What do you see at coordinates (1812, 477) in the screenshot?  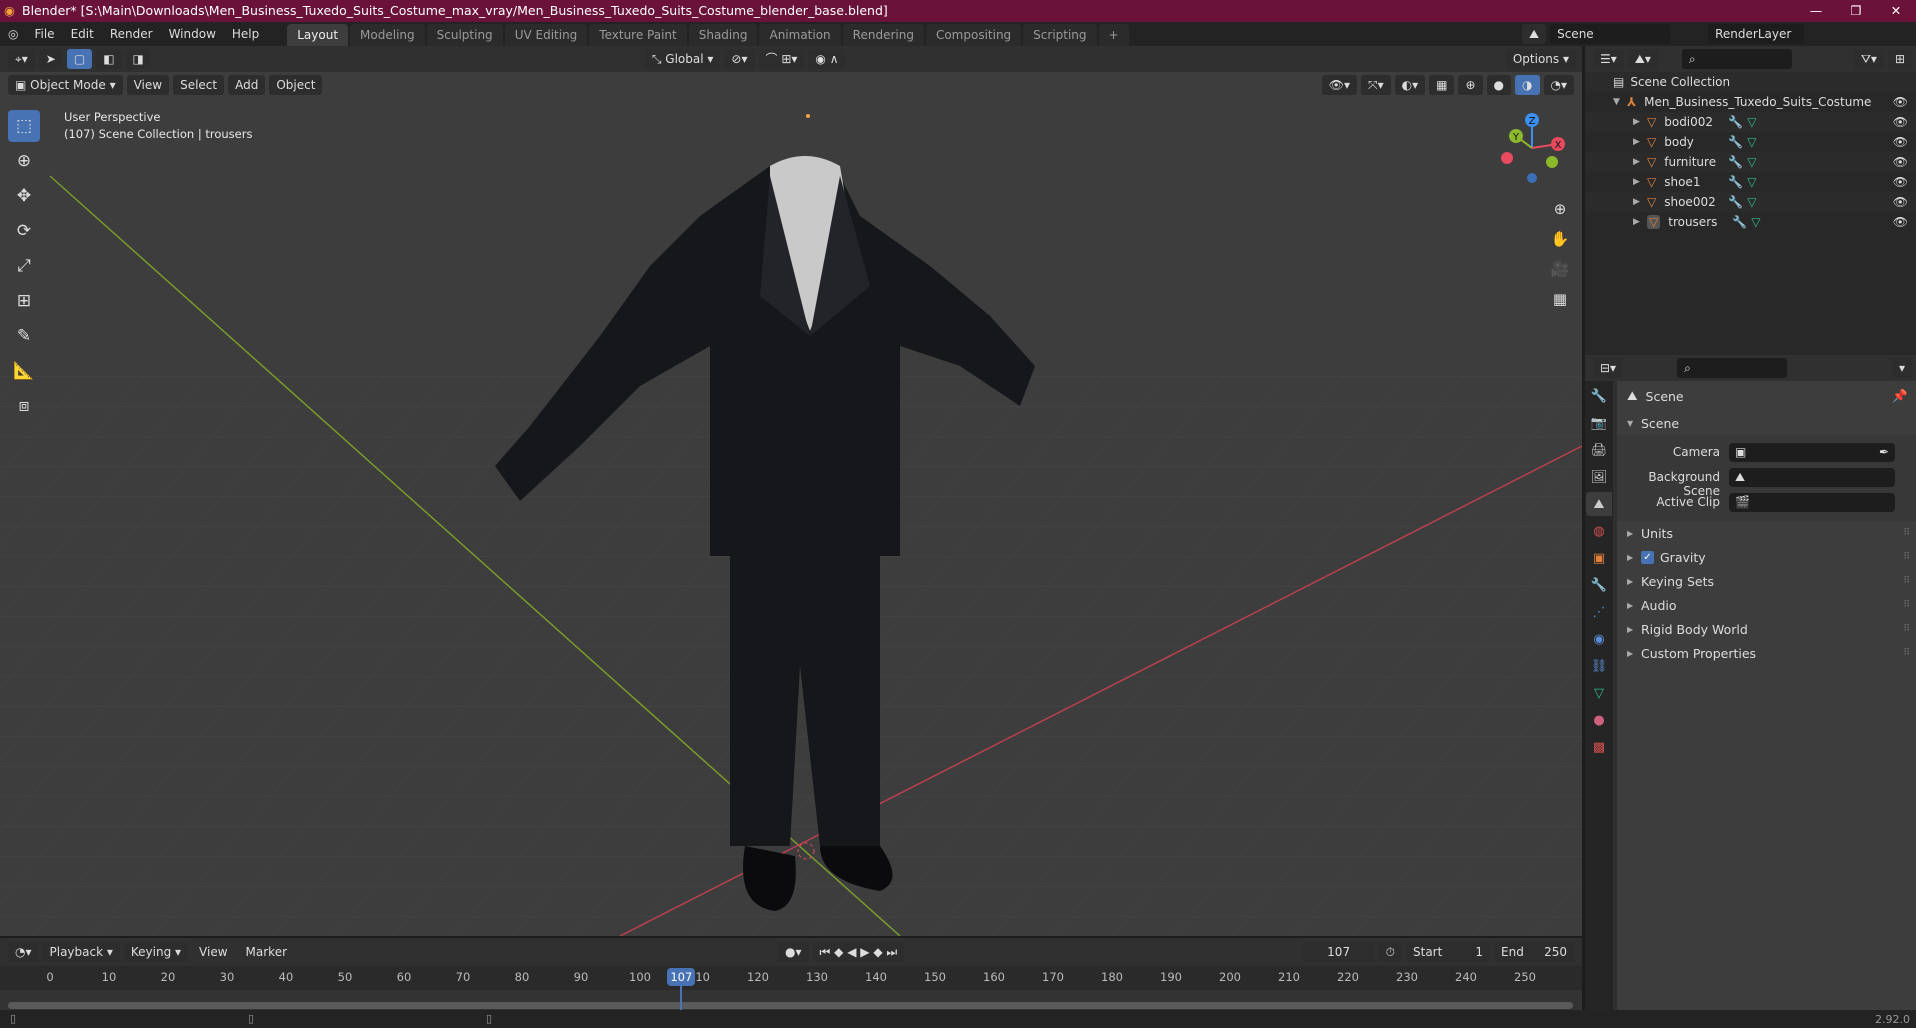 I see `background-scene-field: ⛰` at bounding box center [1812, 477].